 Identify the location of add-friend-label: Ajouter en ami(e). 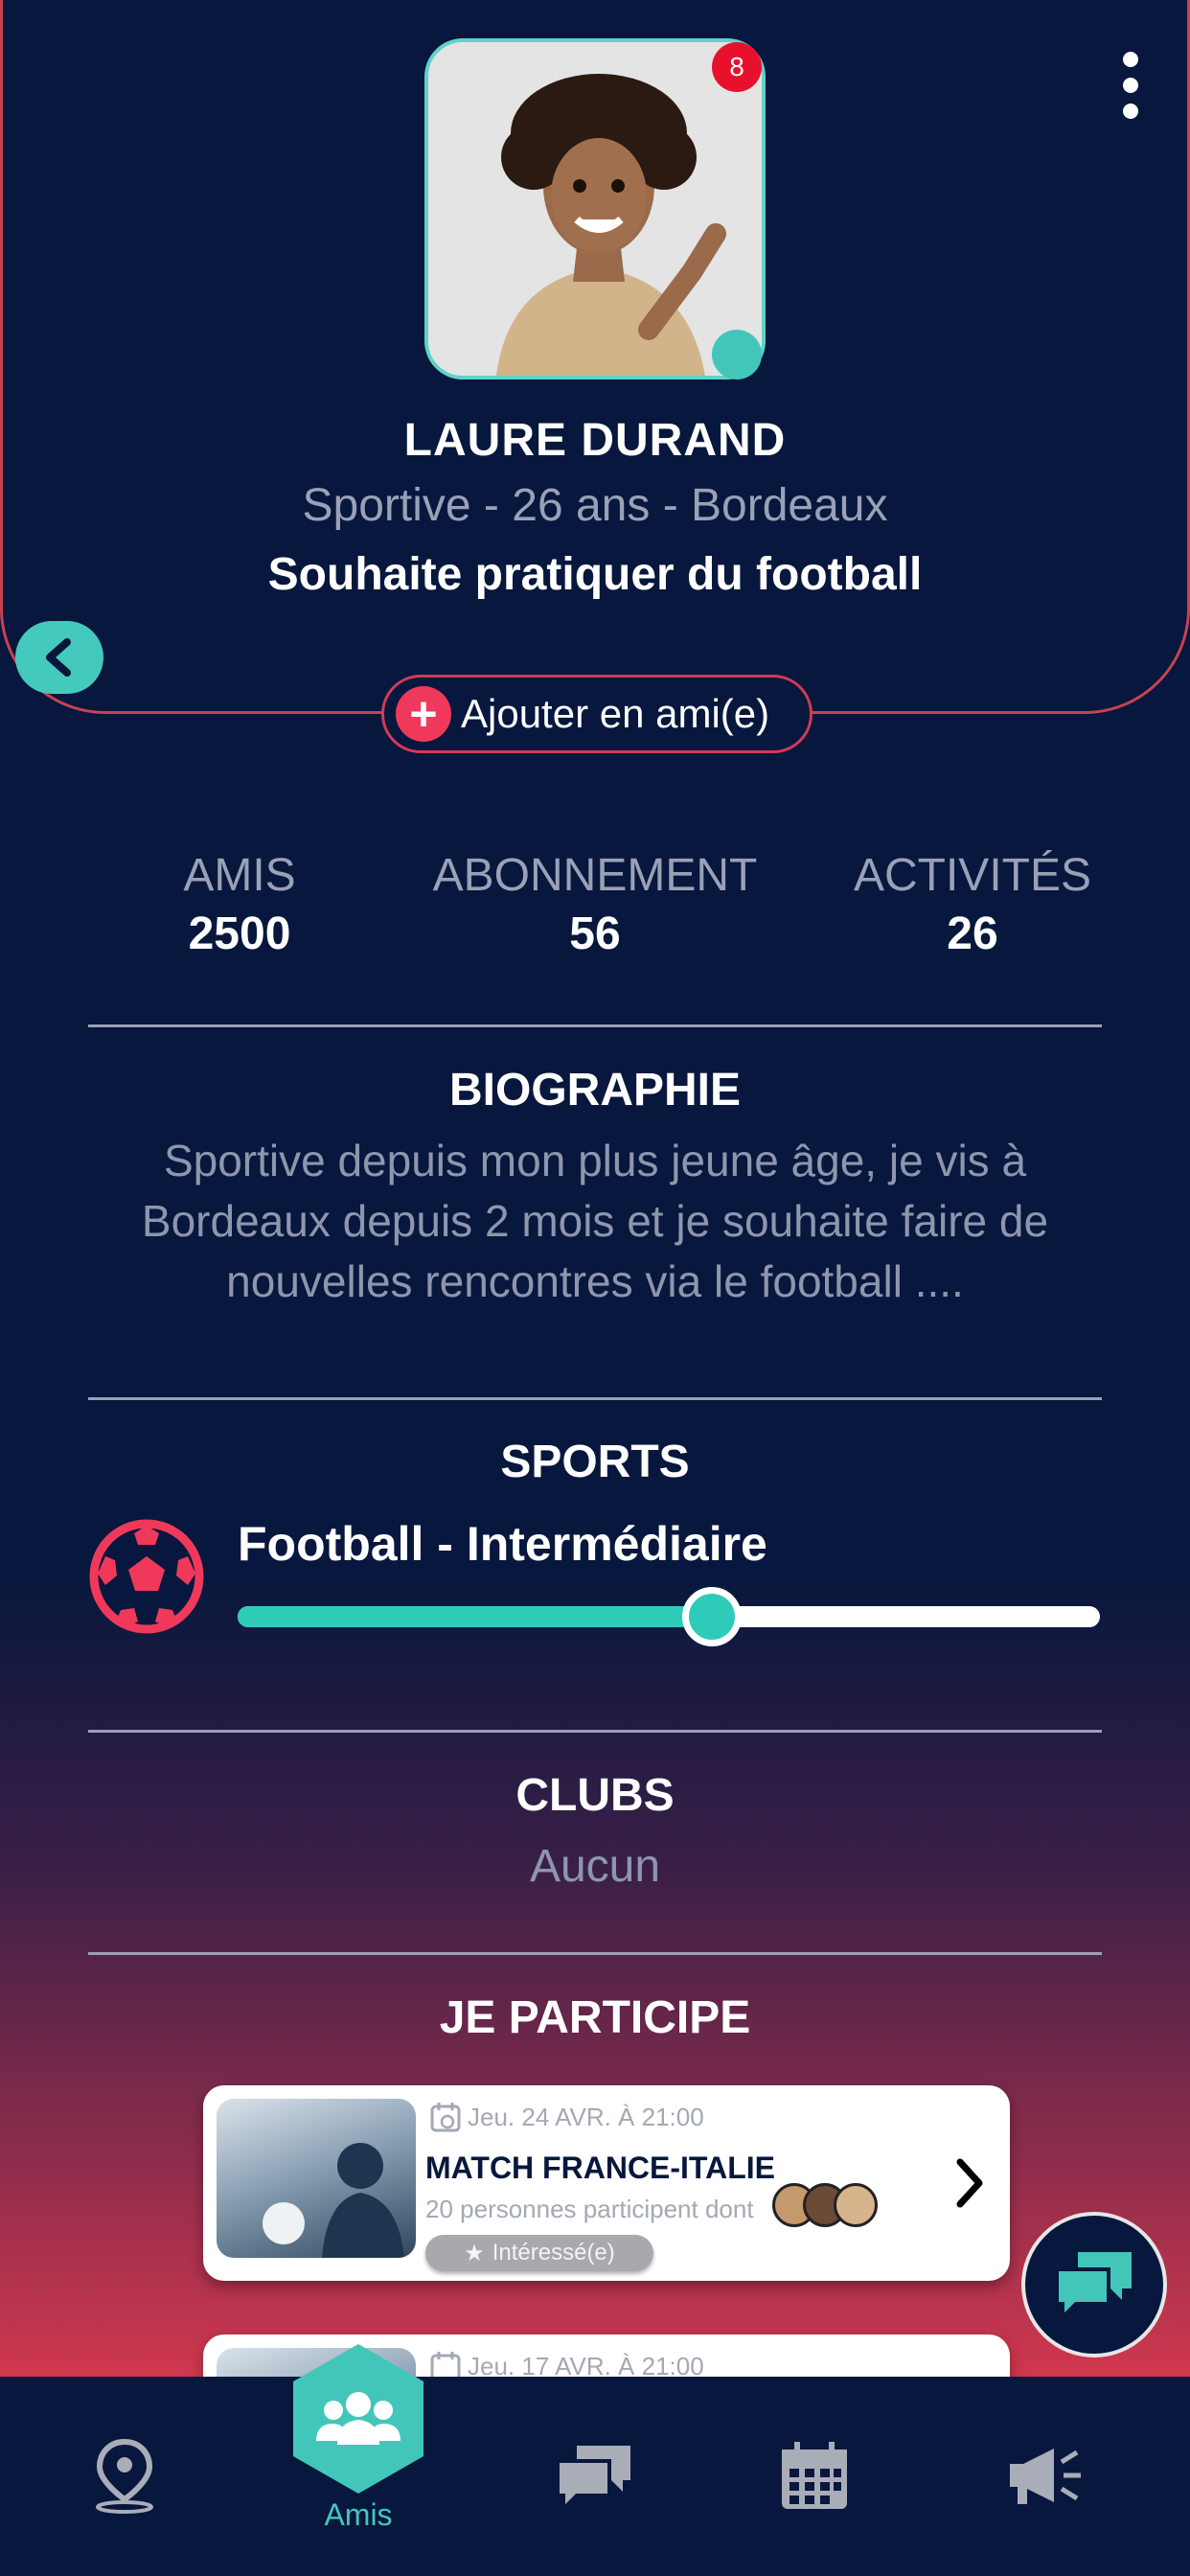
(616, 713).